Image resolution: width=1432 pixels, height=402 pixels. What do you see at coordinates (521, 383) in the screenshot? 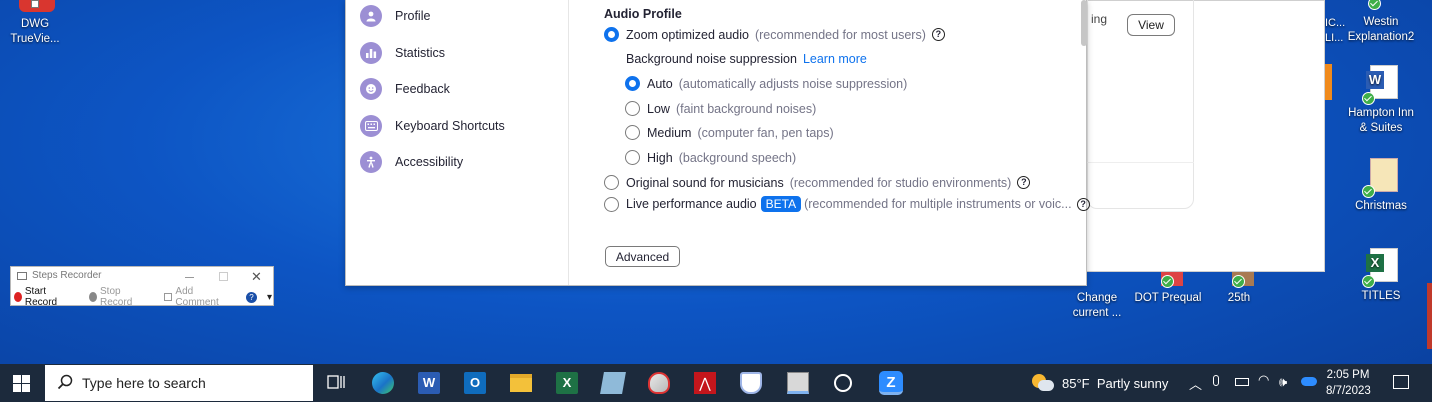
I see `file-explorer-icon` at bounding box center [521, 383].